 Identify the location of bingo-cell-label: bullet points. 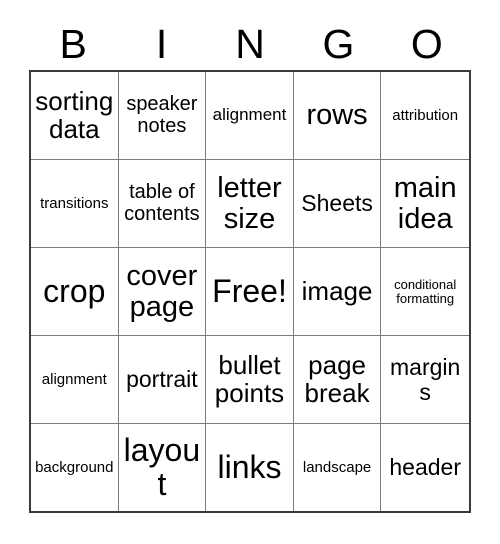
(249, 378).